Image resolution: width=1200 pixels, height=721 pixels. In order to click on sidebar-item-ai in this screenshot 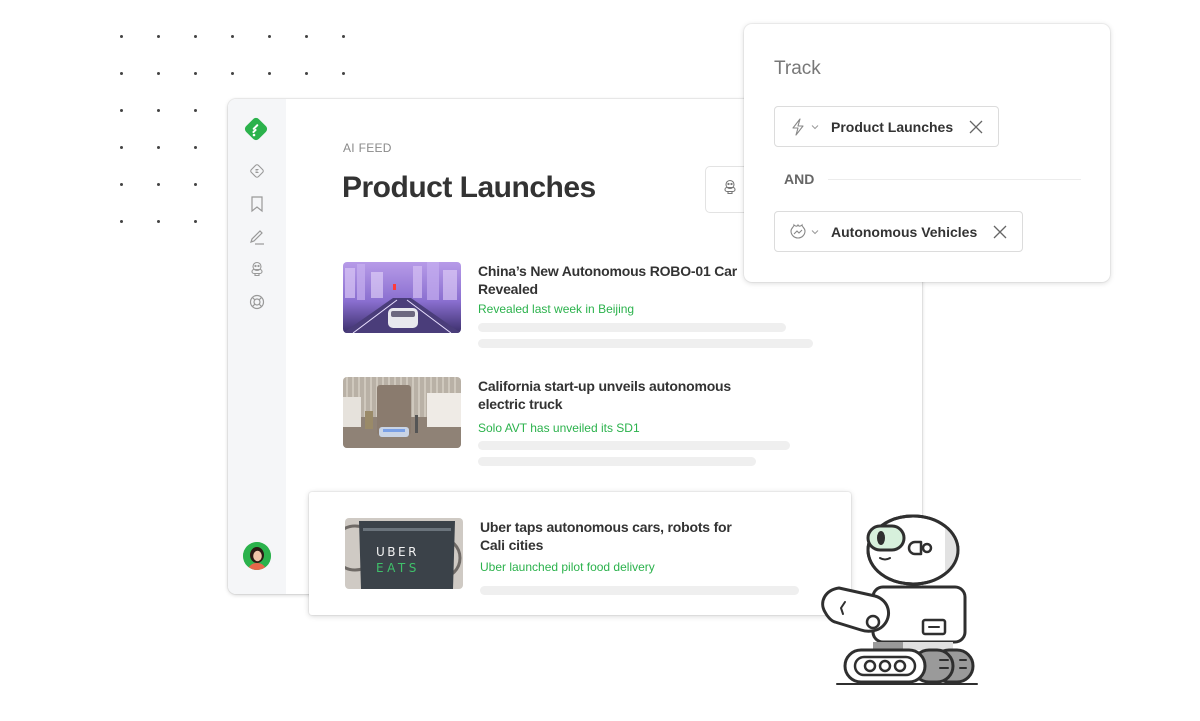, I will do `click(257, 271)`.